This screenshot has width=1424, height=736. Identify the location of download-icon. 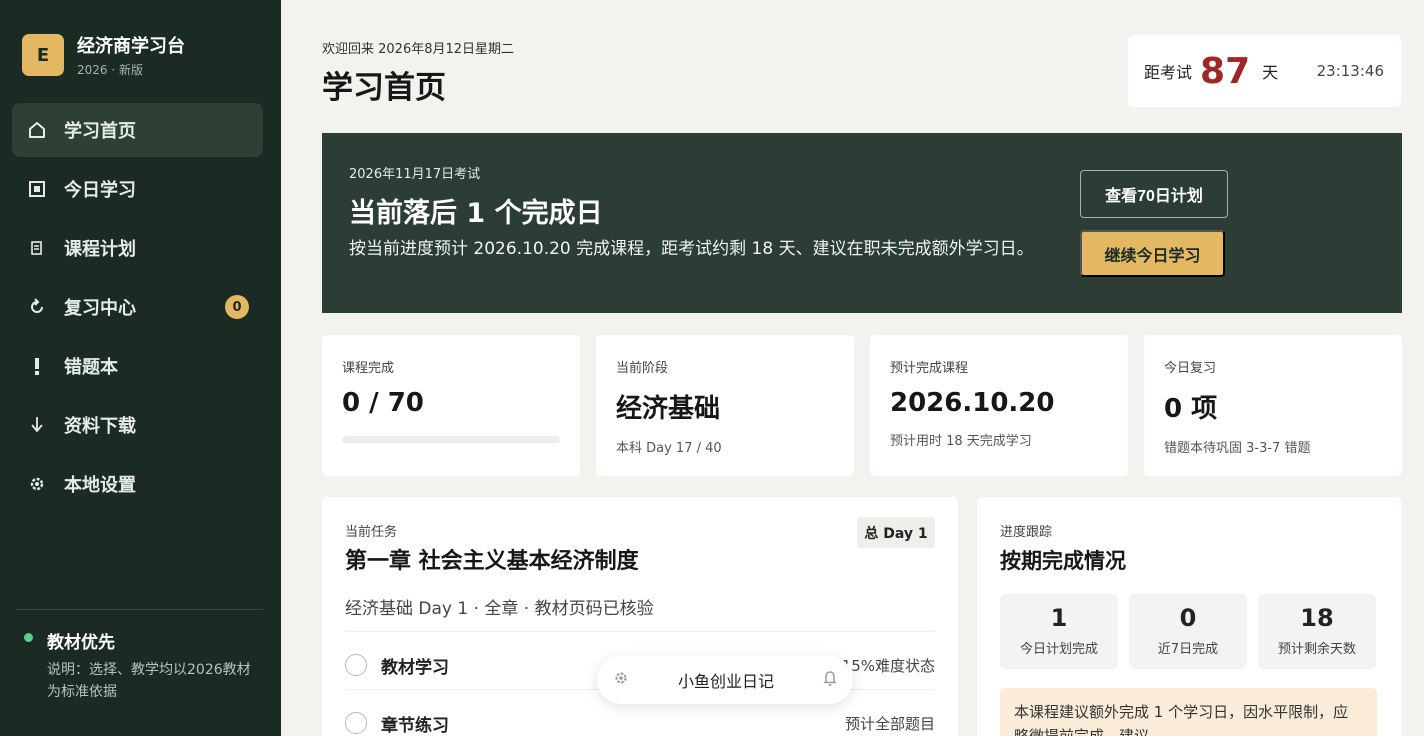
(37, 425).